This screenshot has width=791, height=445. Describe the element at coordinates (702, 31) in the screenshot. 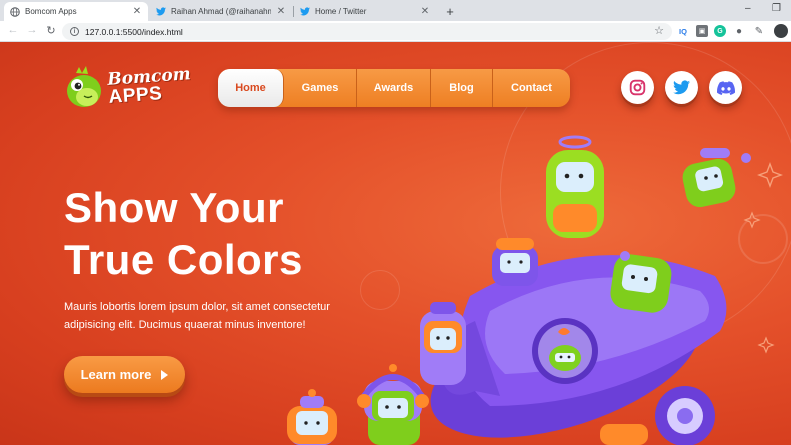

I see `screenshot-extension-icon: ▣` at that location.